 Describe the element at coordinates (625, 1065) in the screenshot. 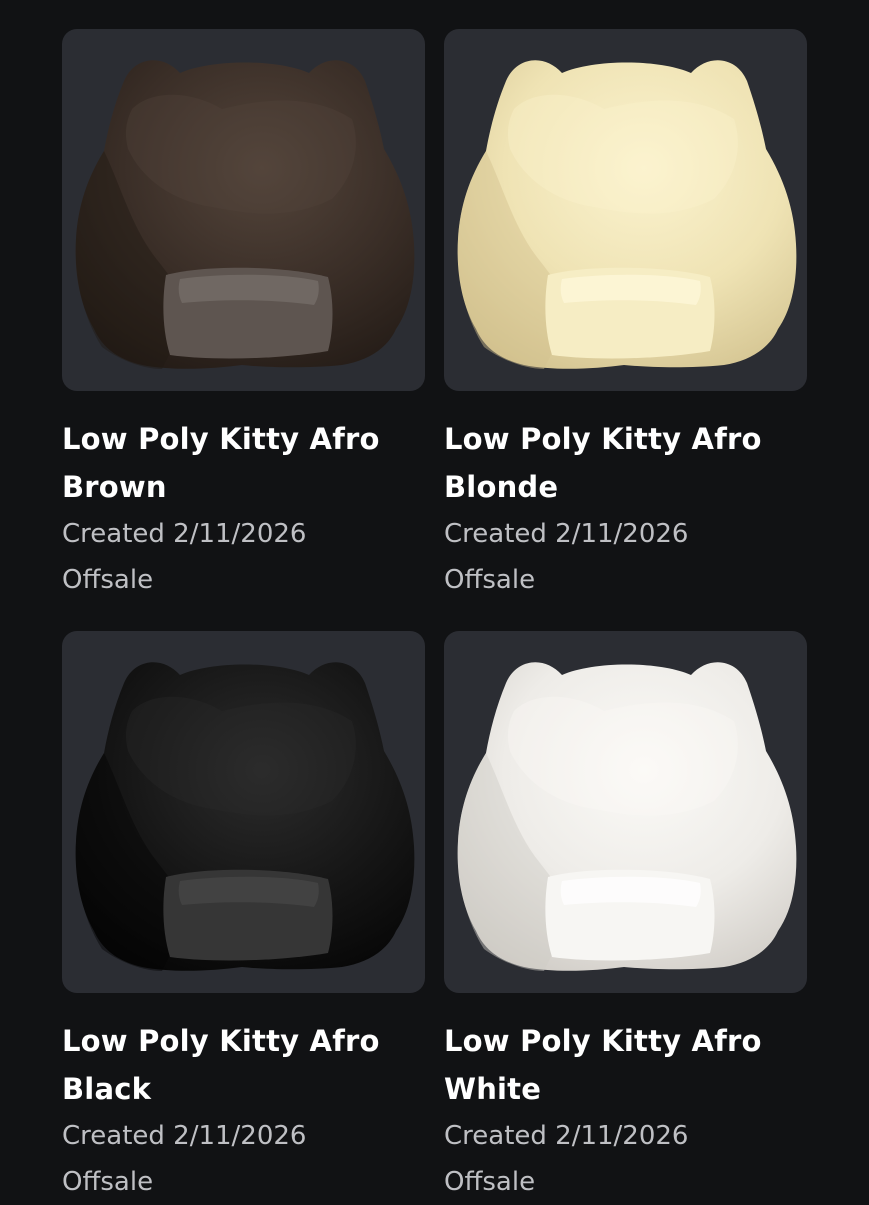

I see `item-name: Low Poly Kitty Afro White` at that location.